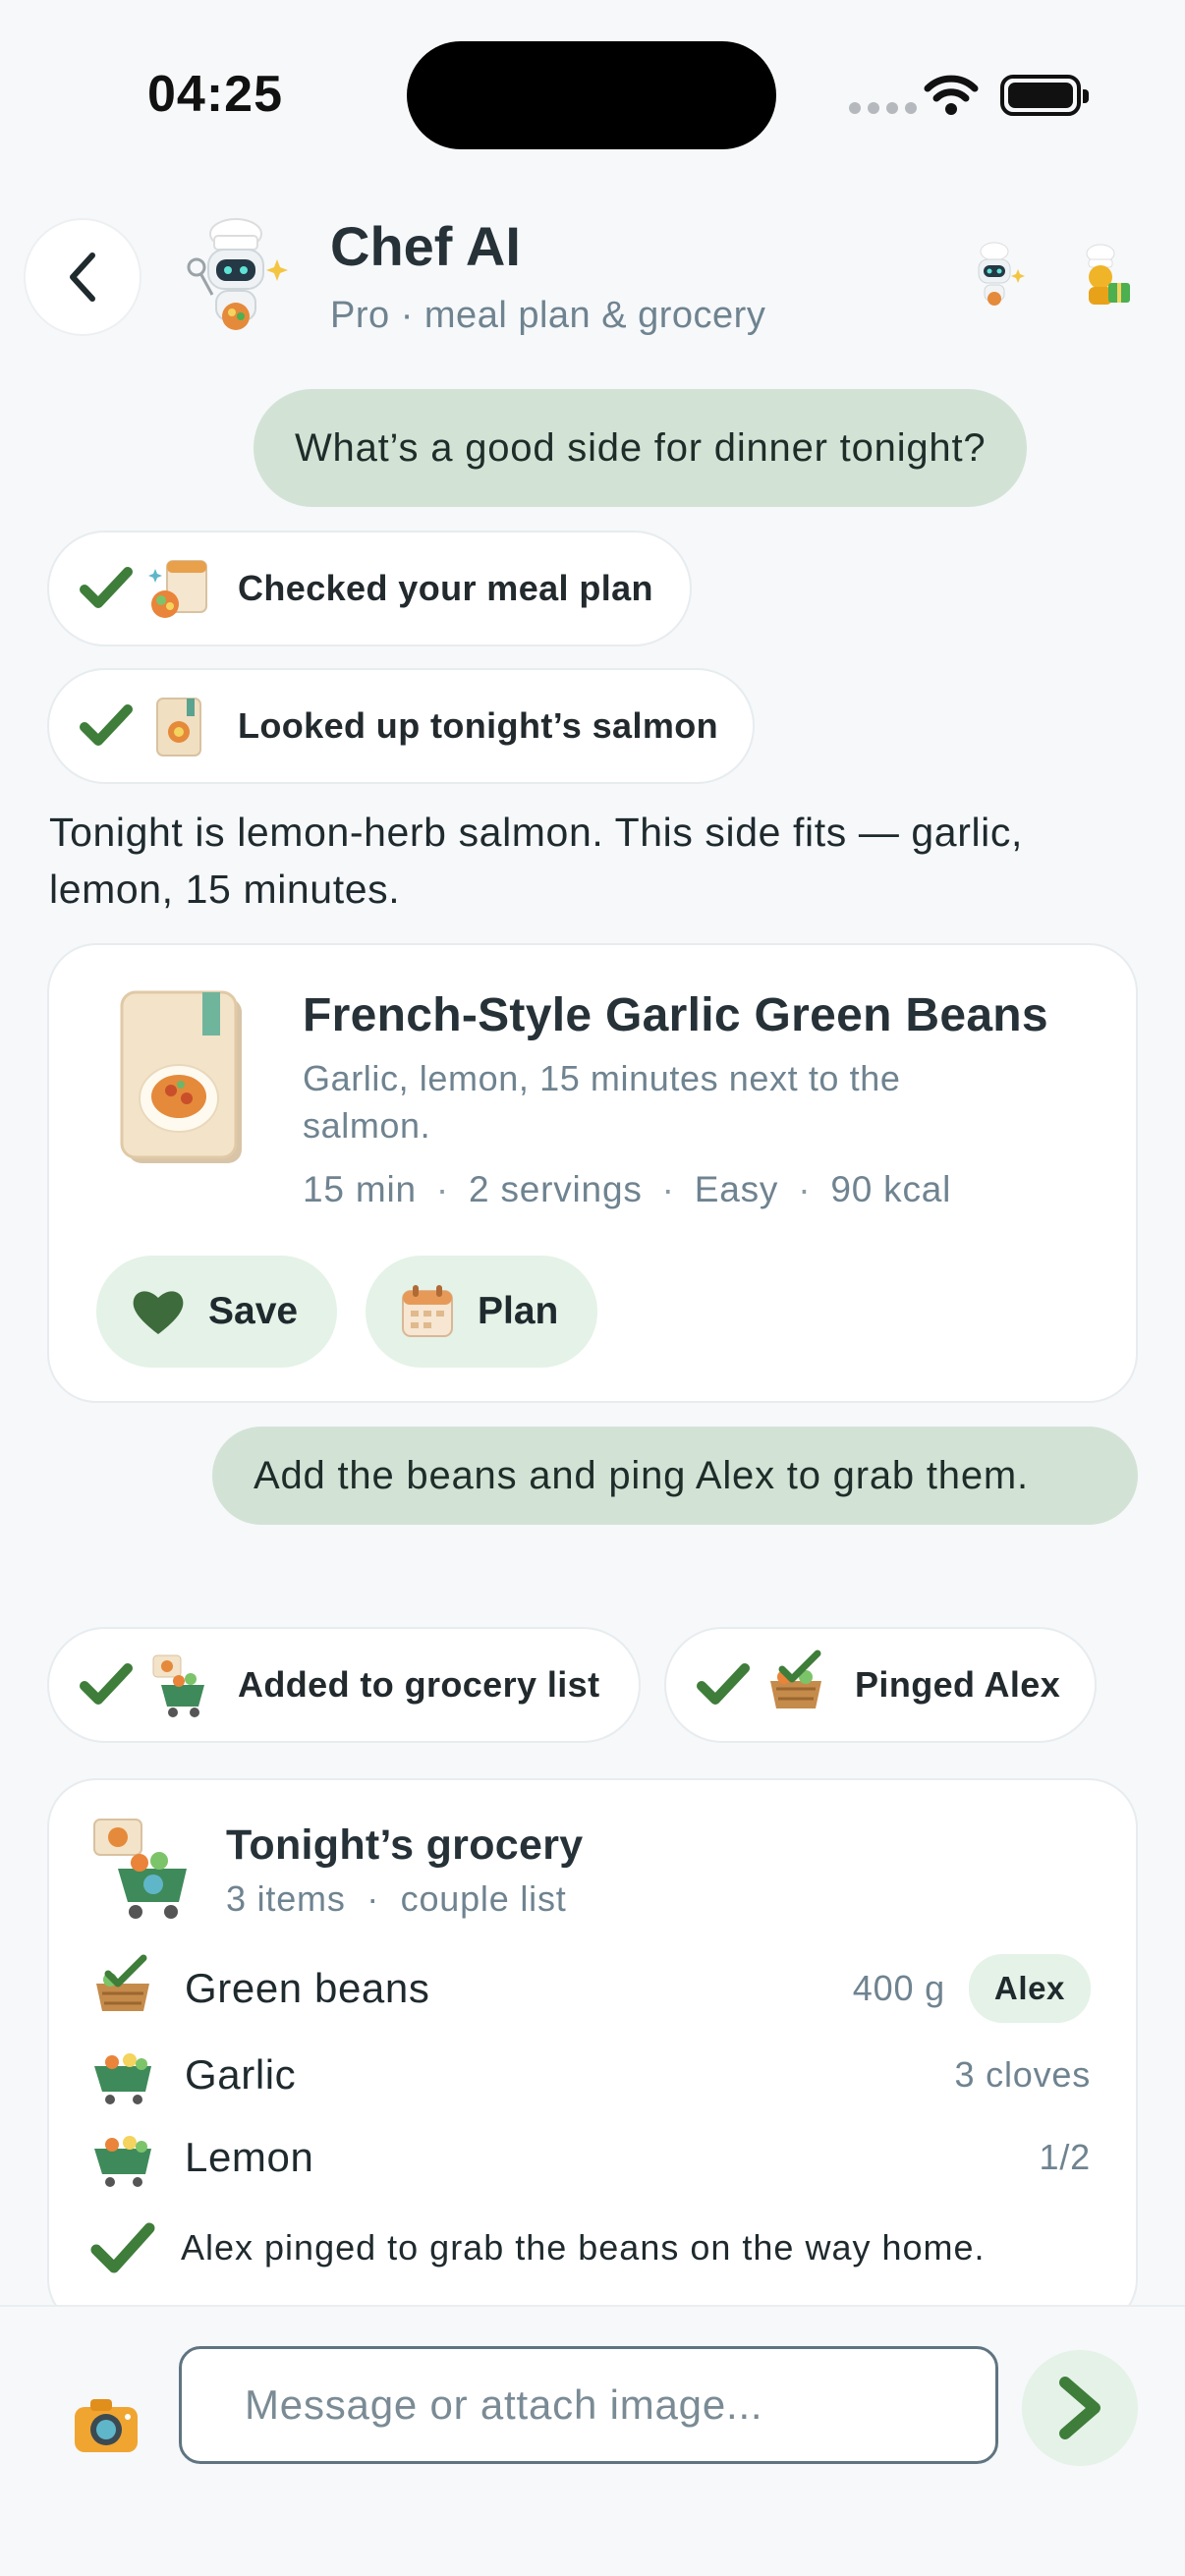 This screenshot has width=1185, height=2576. I want to click on message-input, so click(589, 2405).